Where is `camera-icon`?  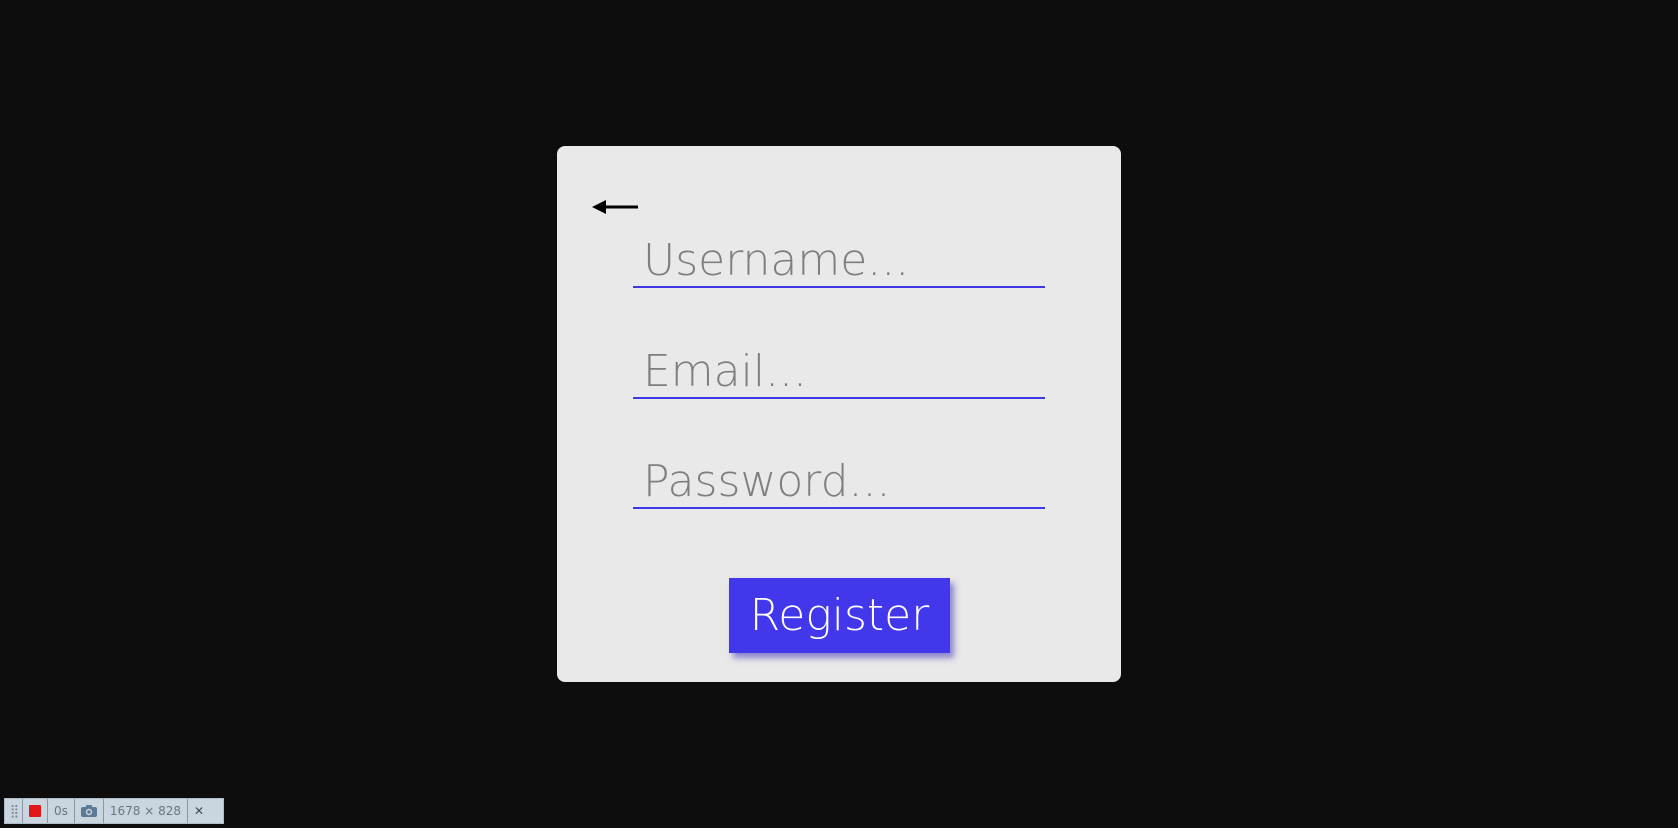
camera-icon is located at coordinates (88, 811).